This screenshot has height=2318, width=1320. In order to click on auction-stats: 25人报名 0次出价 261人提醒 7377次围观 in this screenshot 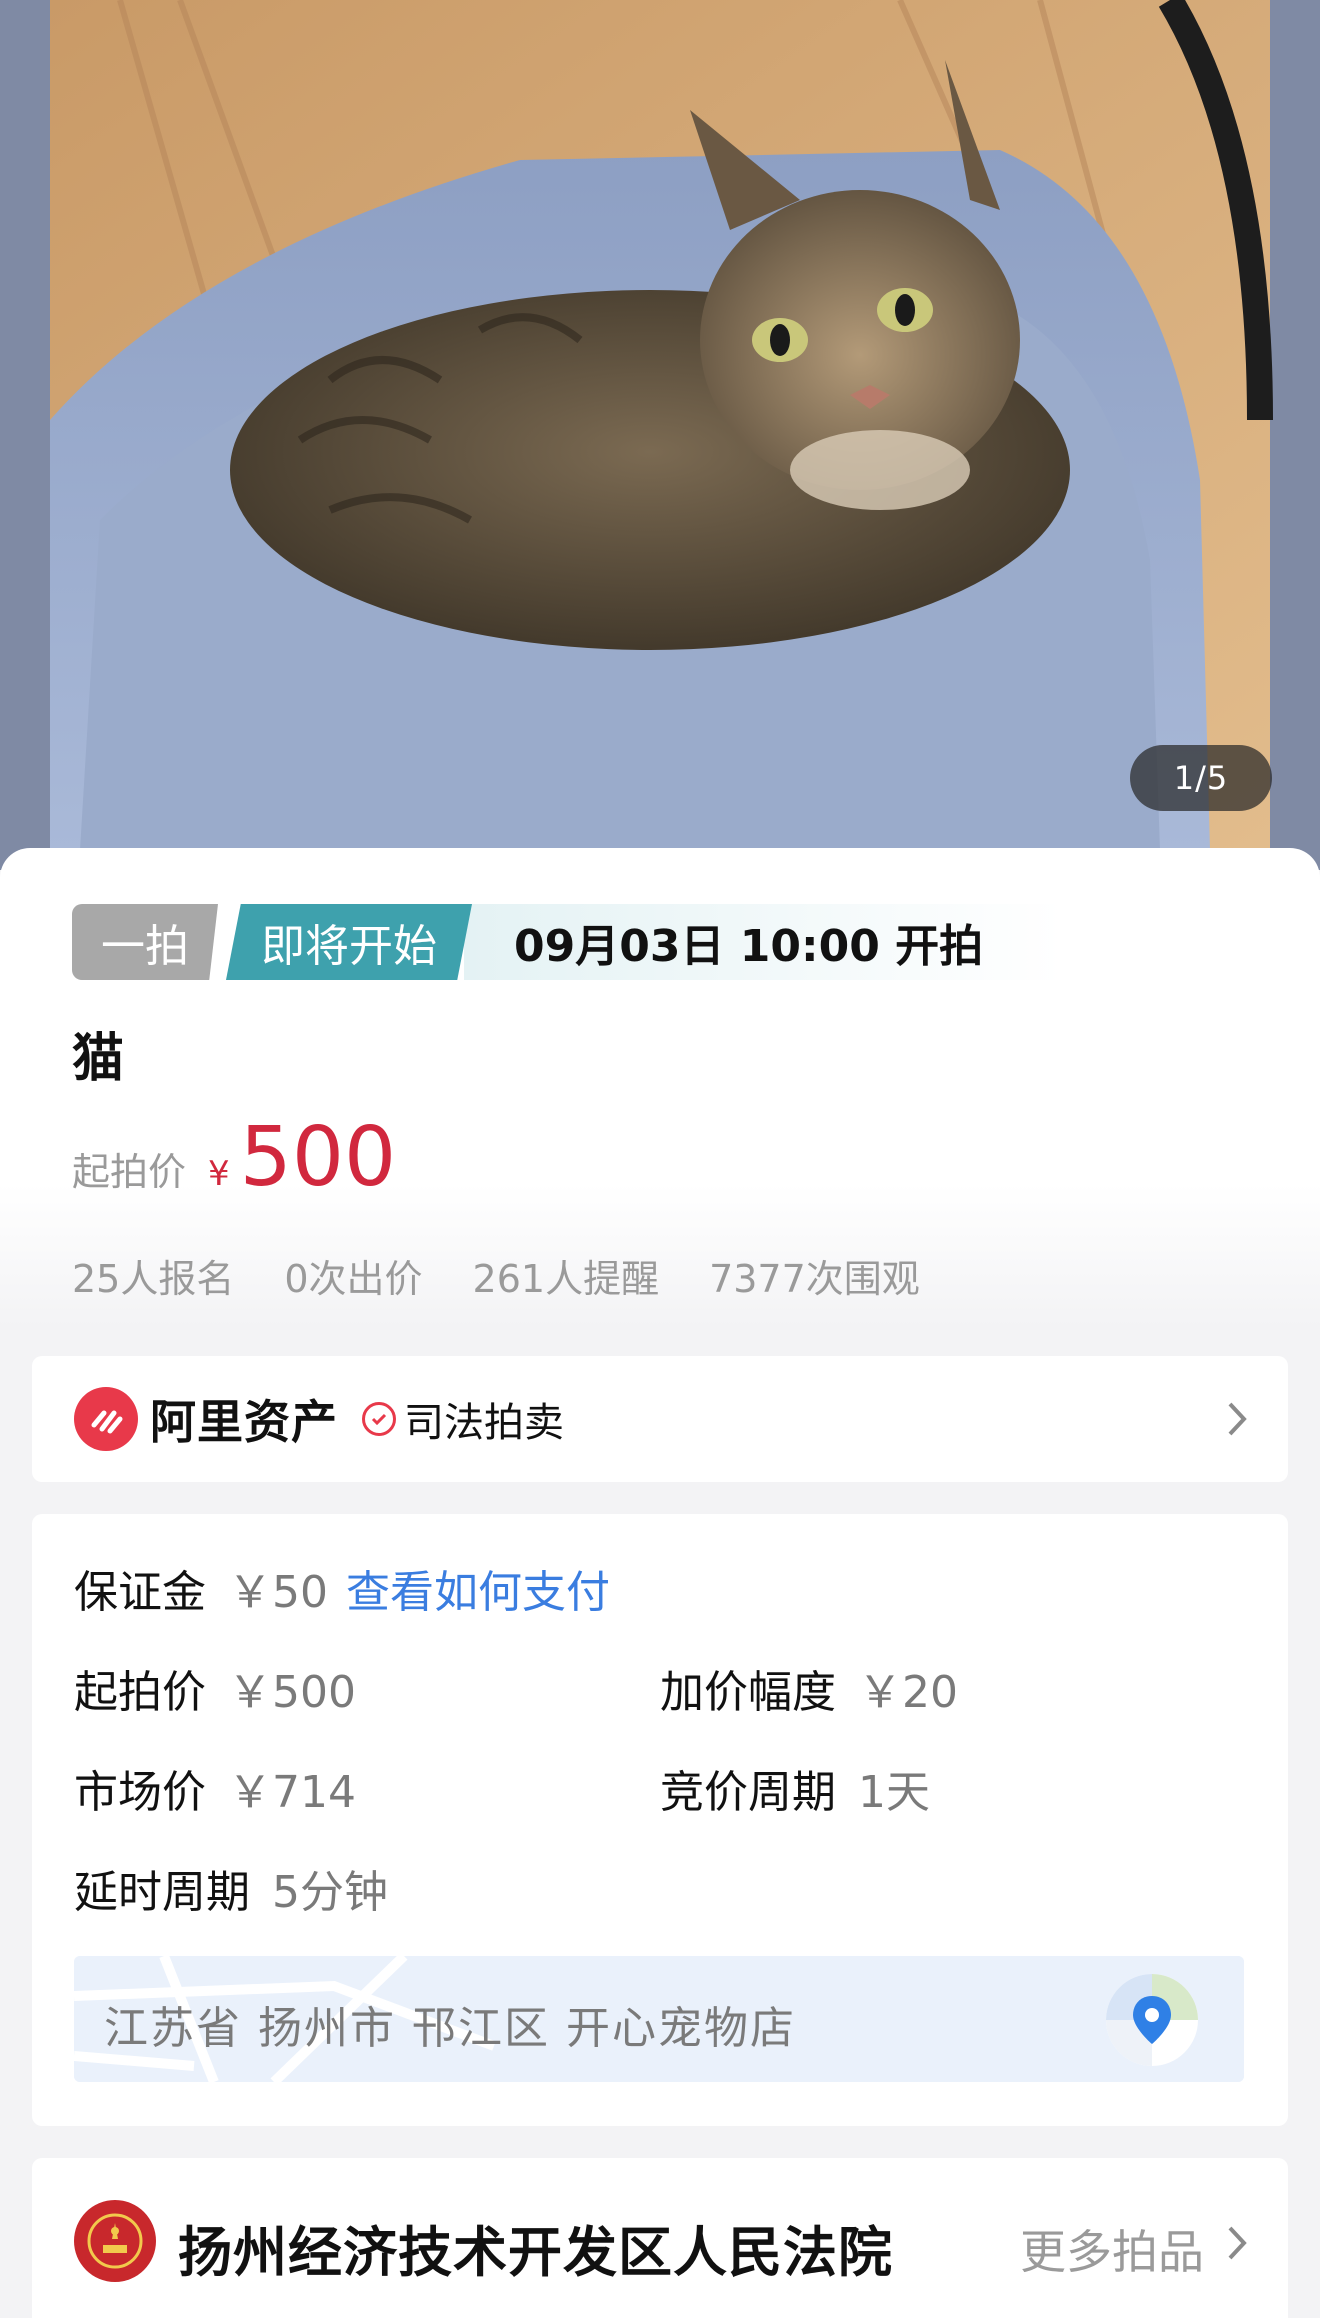, I will do `click(496, 1275)`.